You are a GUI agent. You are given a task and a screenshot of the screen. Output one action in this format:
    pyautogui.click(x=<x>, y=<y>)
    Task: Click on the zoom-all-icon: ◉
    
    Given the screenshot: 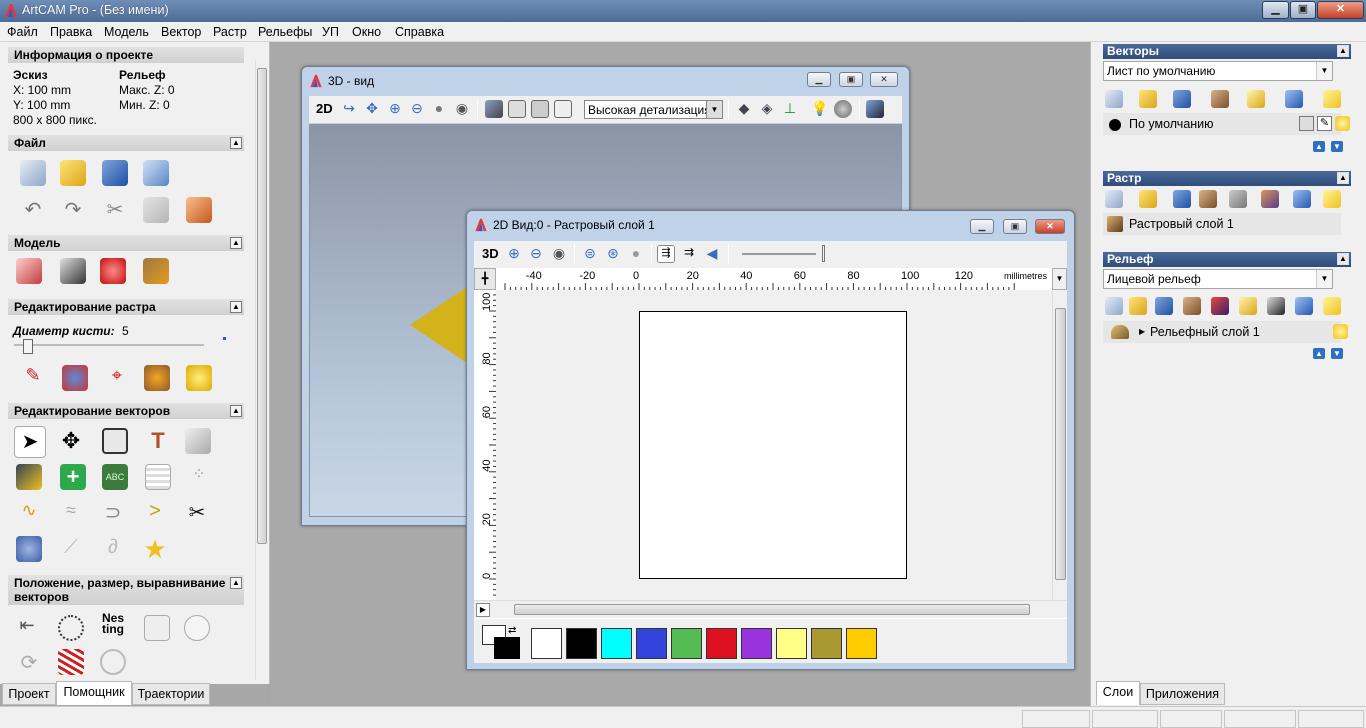 What is the action you would take?
    pyautogui.click(x=559, y=254)
    